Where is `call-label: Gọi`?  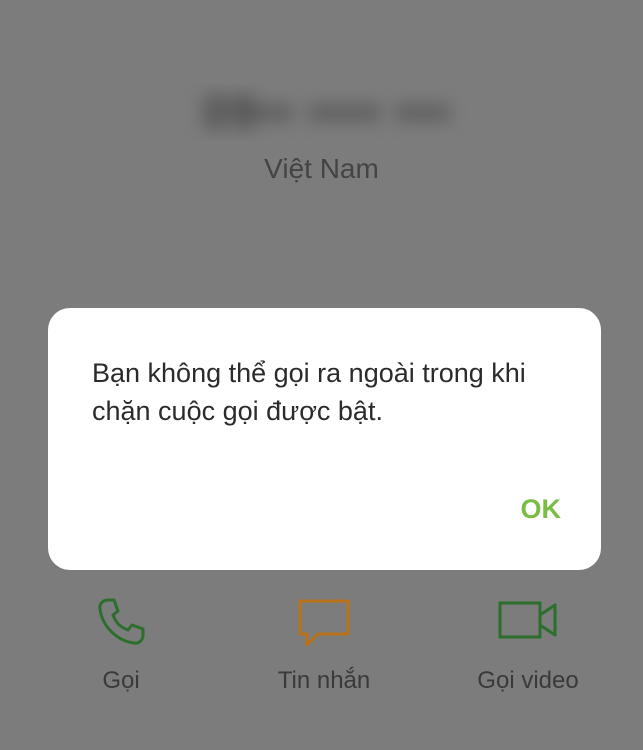
call-label: Gọi is located at coordinates (121, 680).